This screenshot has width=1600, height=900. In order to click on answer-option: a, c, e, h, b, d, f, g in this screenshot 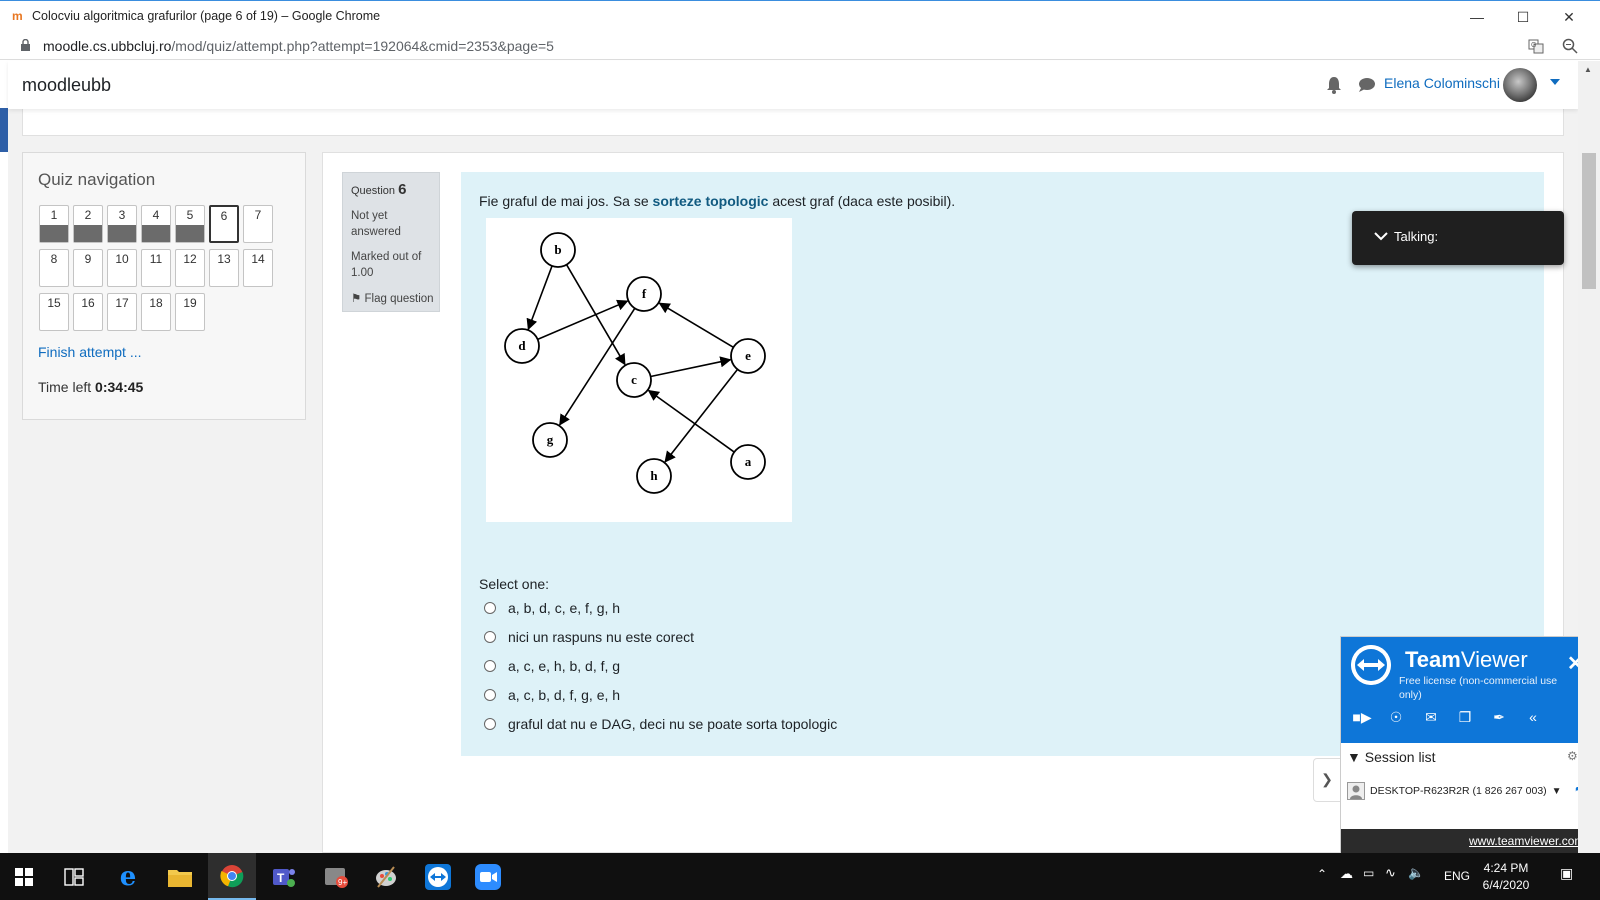, I will do `click(552, 666)`.